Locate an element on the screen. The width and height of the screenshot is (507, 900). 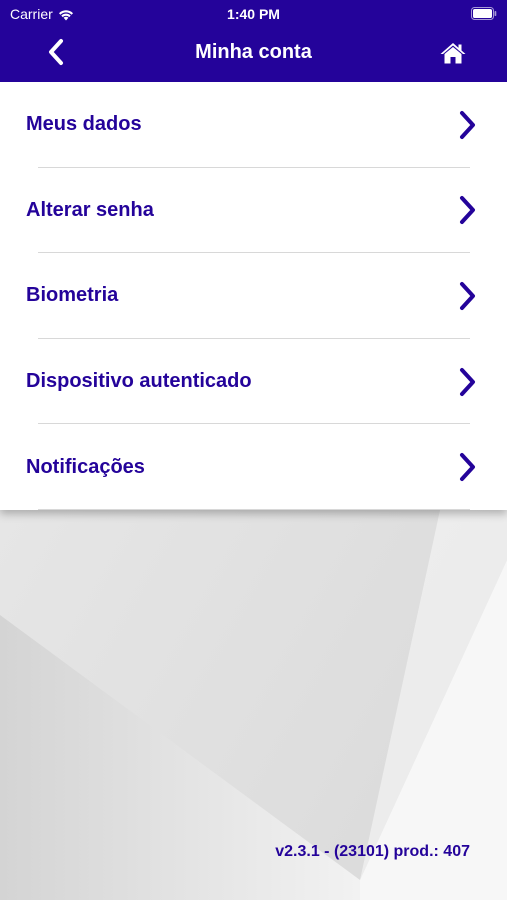
home-icon is located at coordinates (453, 53).